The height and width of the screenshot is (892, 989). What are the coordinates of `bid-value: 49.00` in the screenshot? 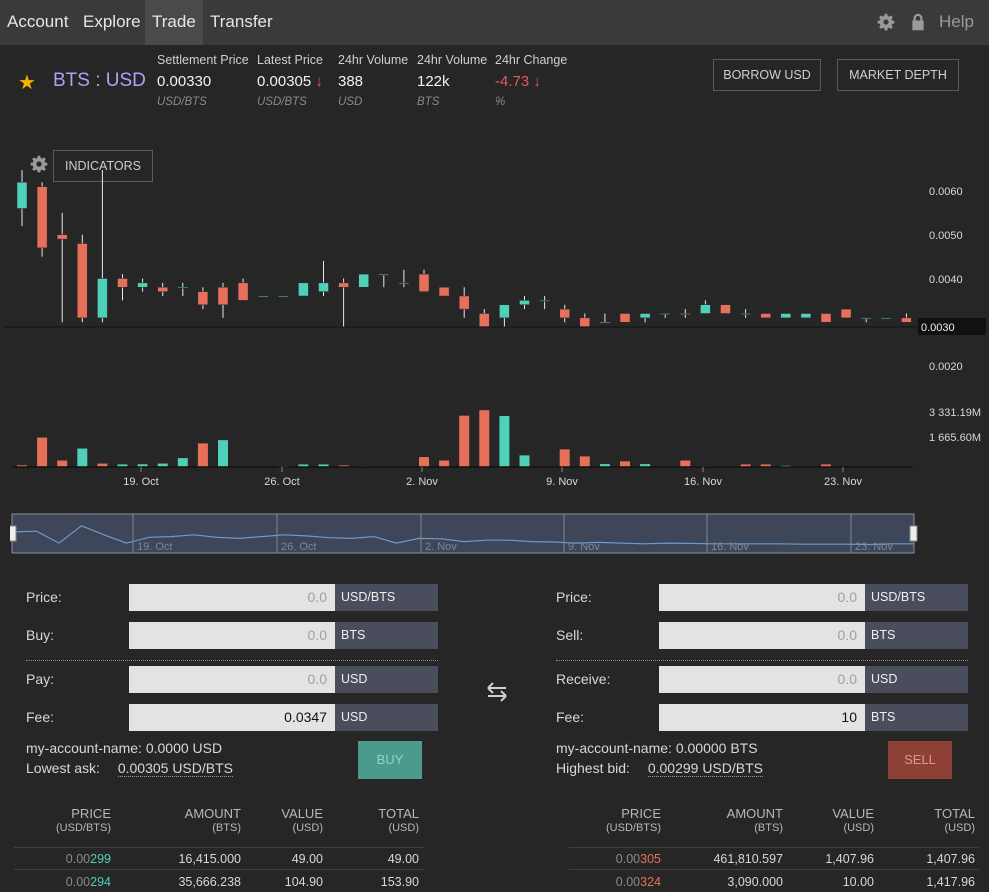 It's located at (307, 859).